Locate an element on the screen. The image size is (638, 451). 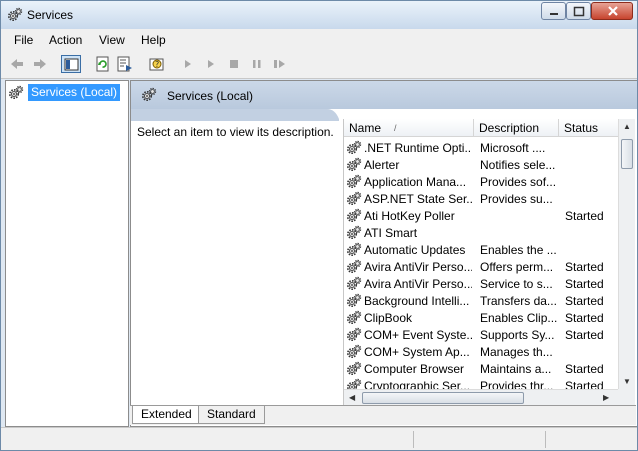
properties-help-icon: ? is located at coordinates (156, 64).